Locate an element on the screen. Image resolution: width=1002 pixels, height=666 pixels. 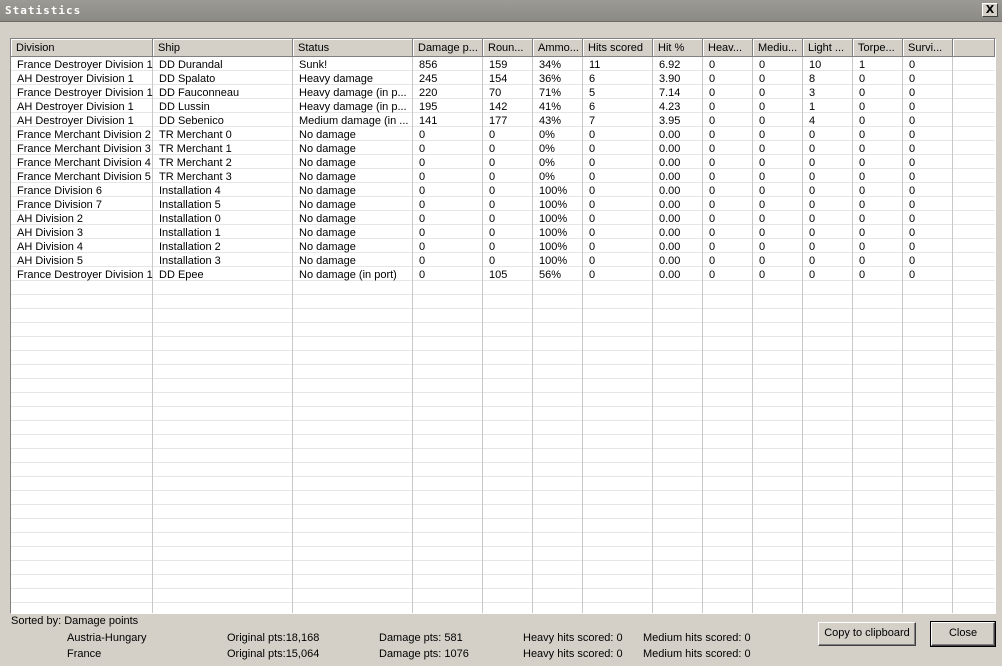
column-header: Hit % is located at coordinates (678, 48).